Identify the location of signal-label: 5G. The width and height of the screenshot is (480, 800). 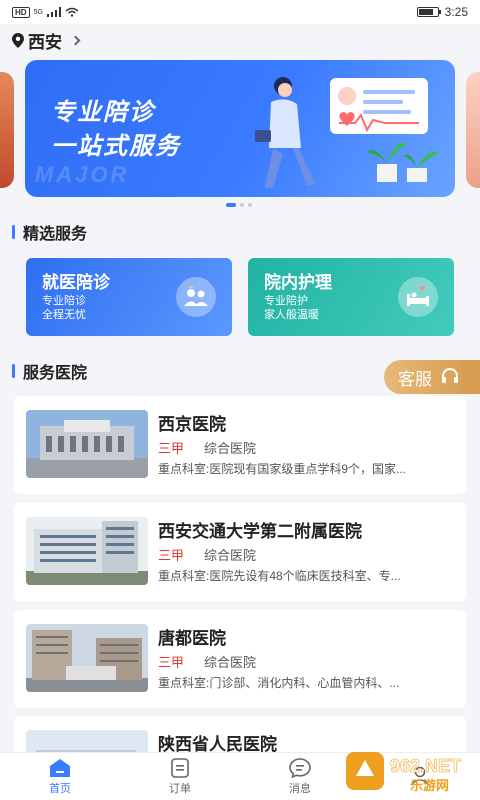
(38, 12).